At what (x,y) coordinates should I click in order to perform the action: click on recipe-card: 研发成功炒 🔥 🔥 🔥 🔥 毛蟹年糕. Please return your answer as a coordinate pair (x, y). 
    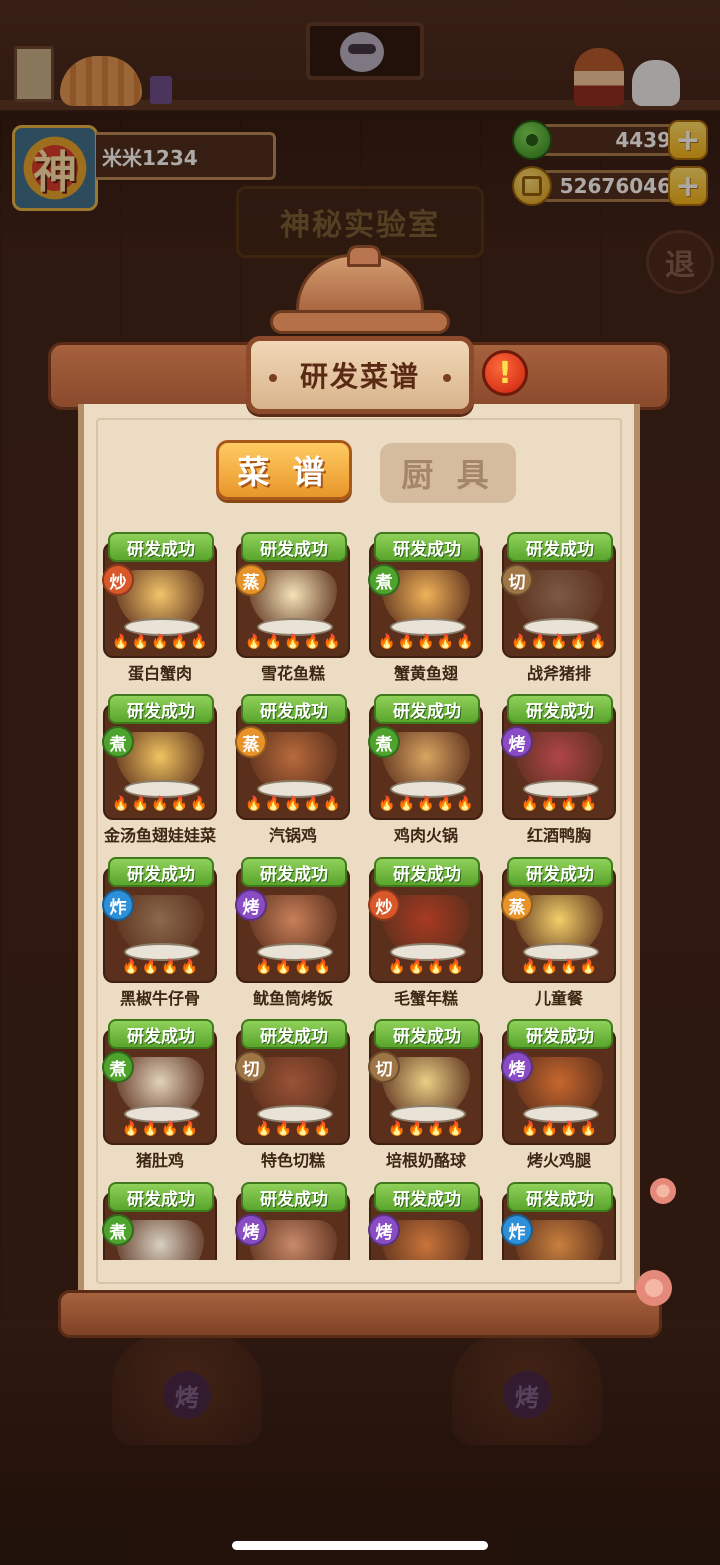
    Looking at the image, I should click on (422, 928).